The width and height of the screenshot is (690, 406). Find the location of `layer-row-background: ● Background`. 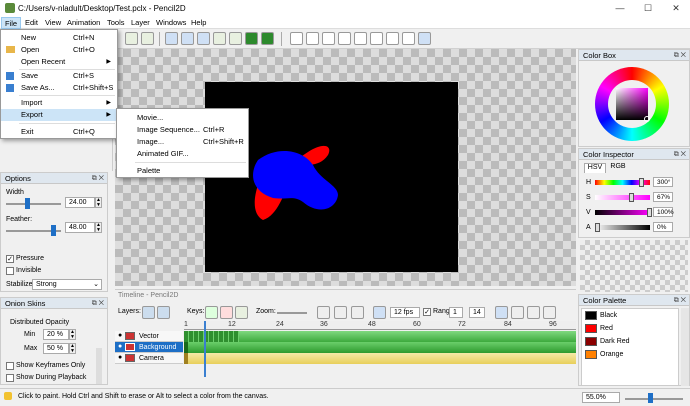

layer-row-background: ● Background is located at coordinates (149, 347).